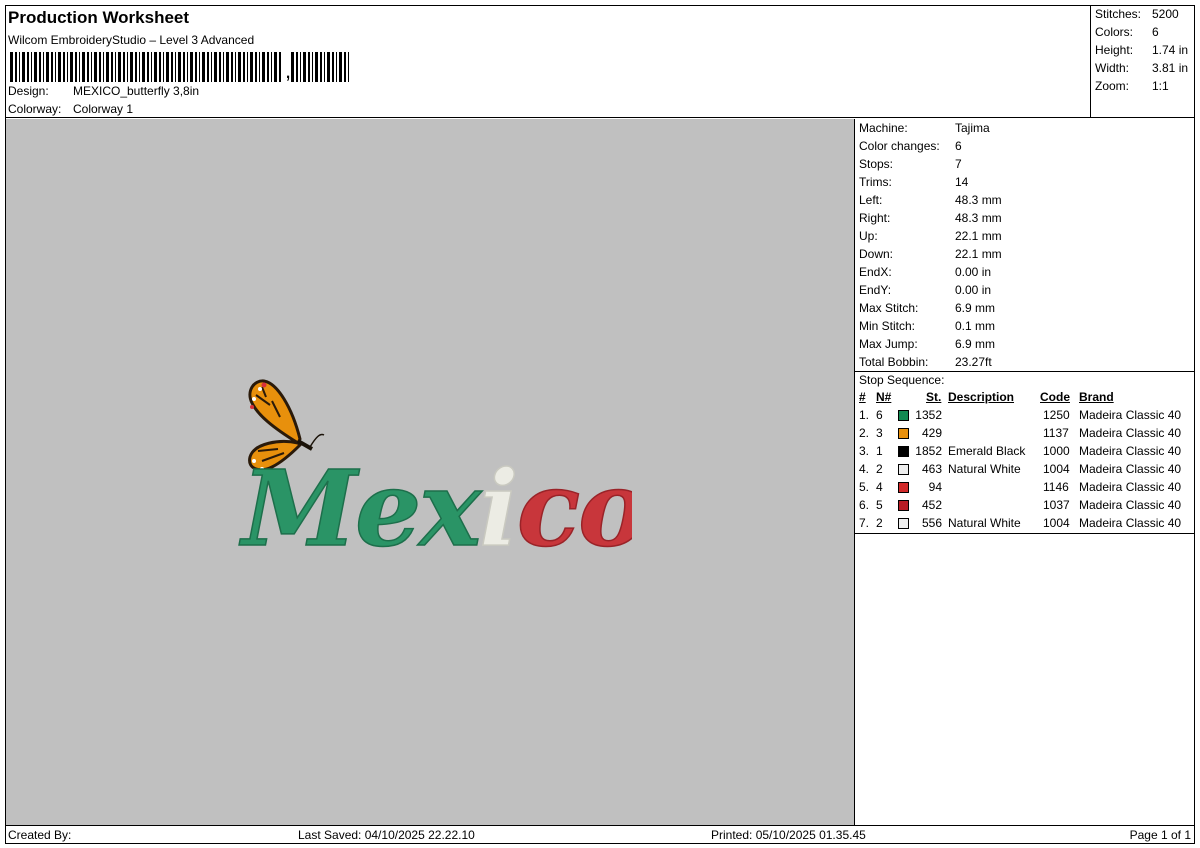 This screenshot has width=1200, height=848. Describe the element at coordinates (360, 507) in the screenshot. I see `text-part-green: Mex` at that location.